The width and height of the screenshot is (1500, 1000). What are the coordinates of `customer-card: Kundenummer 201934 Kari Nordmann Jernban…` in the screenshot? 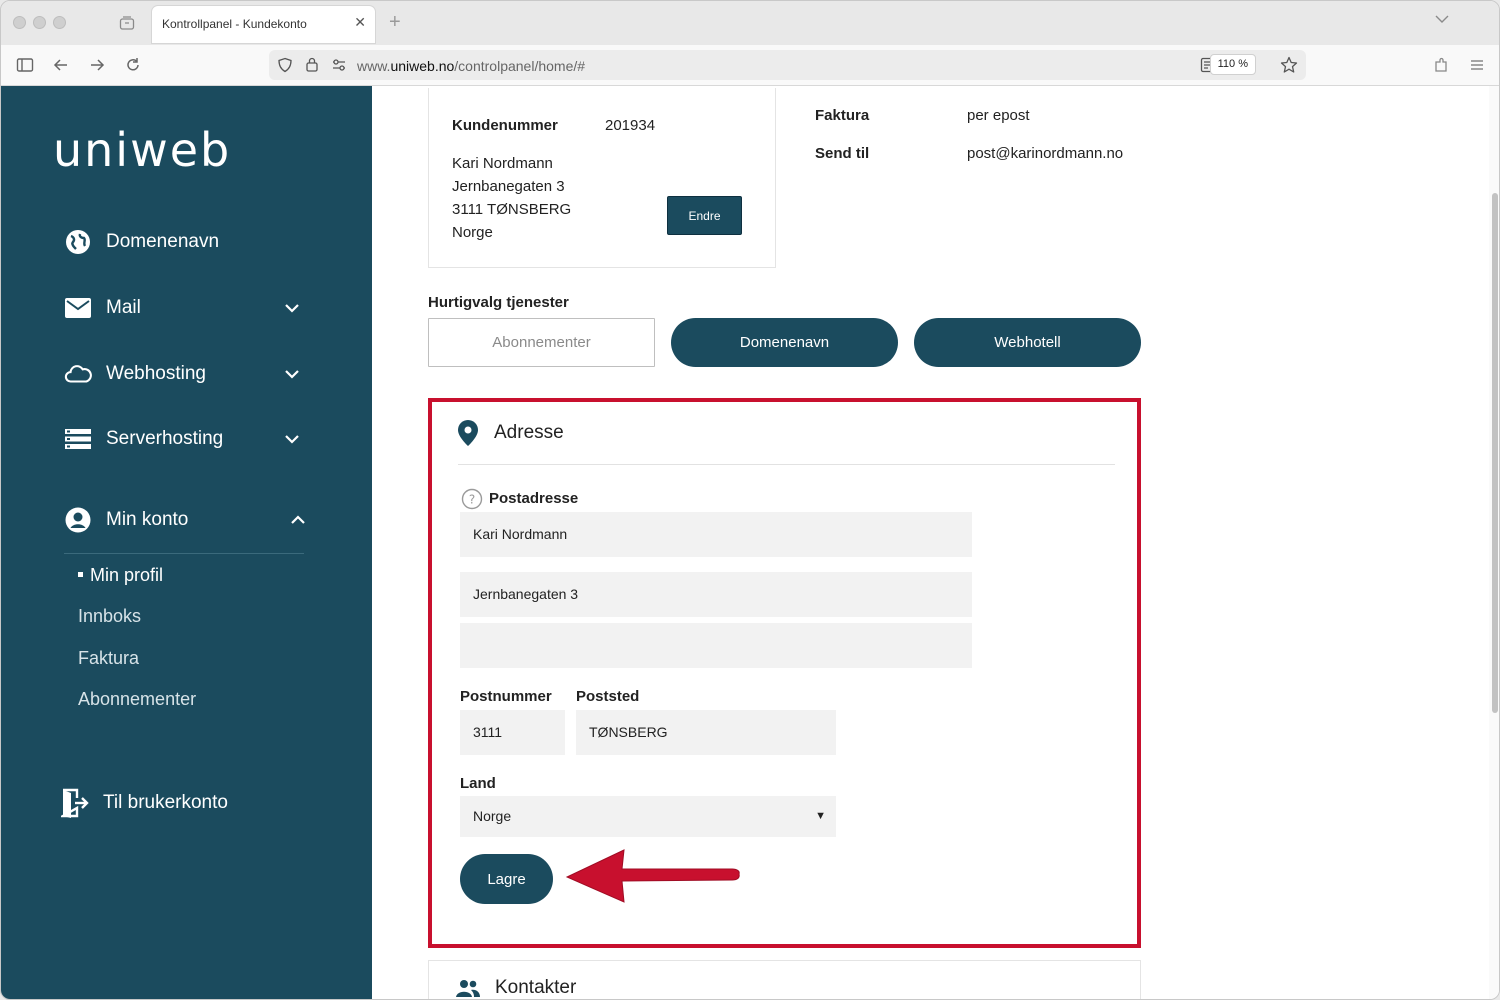 It's located at (602, 178).